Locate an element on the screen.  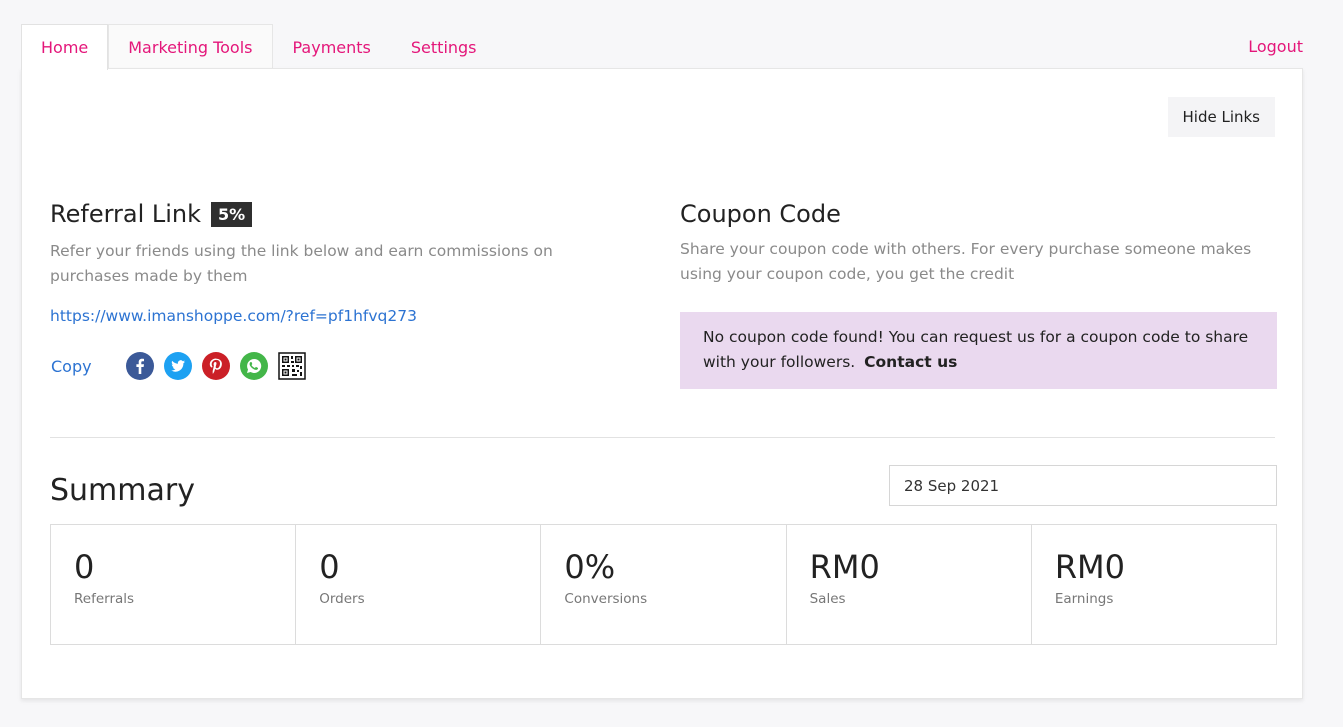
stat-earnings: RM0 Earnings is located at coordinates (1154, 584).